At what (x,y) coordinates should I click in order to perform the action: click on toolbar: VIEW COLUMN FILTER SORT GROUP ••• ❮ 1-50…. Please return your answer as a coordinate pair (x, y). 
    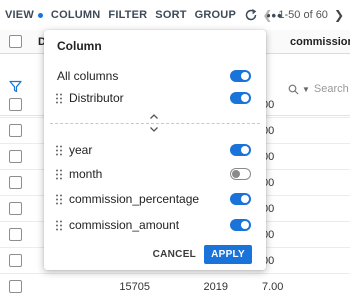
    Looking at the image, I should click on (175, 15).